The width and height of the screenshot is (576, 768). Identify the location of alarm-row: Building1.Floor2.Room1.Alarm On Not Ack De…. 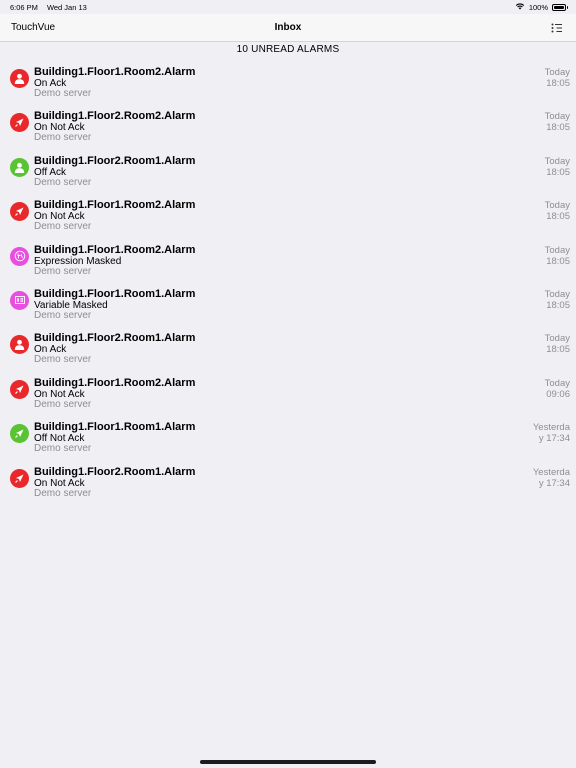
(288, 484).